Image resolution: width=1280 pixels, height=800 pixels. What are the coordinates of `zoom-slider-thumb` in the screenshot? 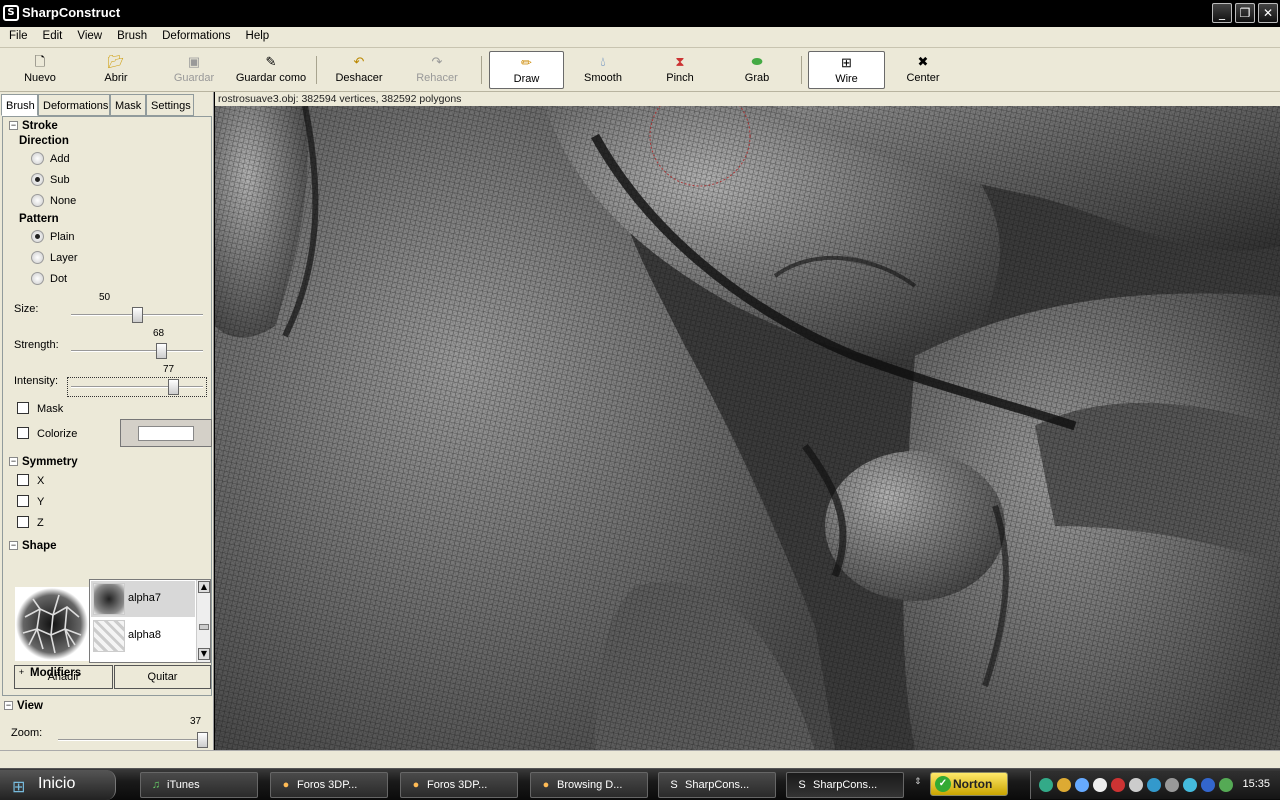 It's located at (202, 740).